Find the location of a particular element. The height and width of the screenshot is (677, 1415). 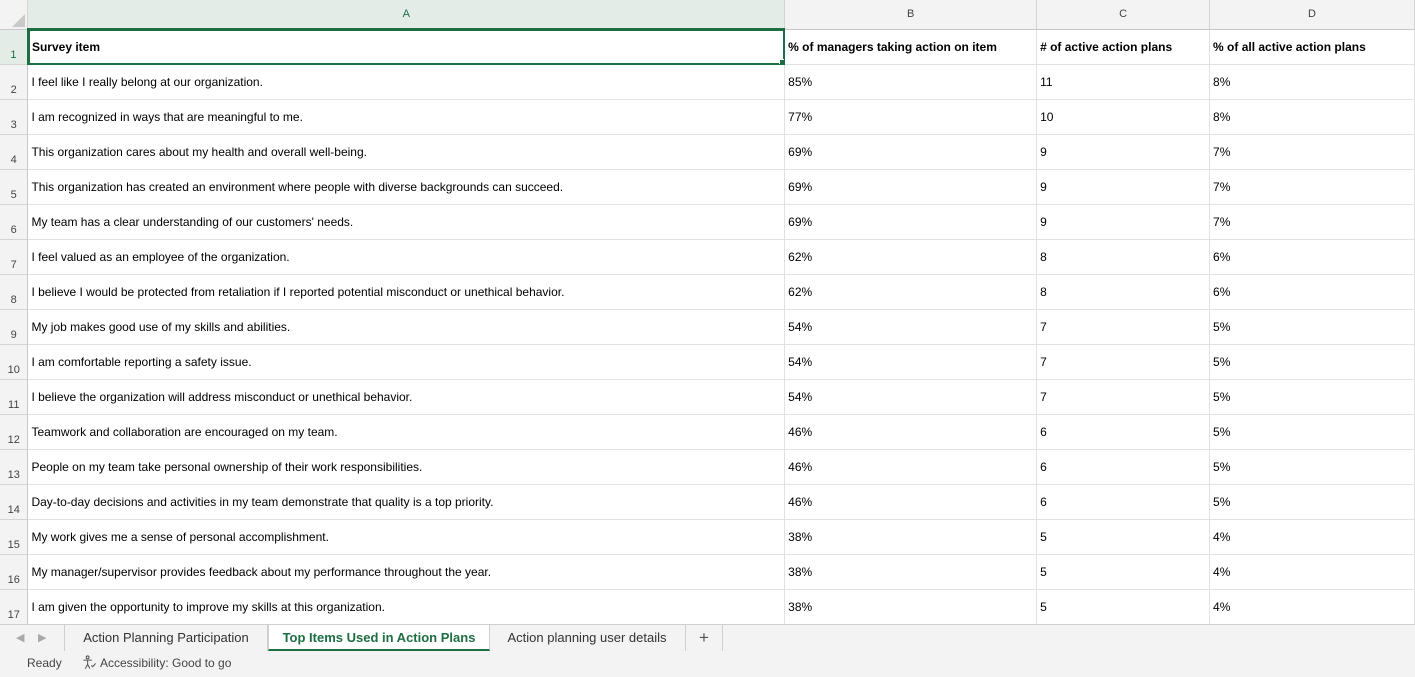

row-header: 2 is located at coordinates (14, 82).